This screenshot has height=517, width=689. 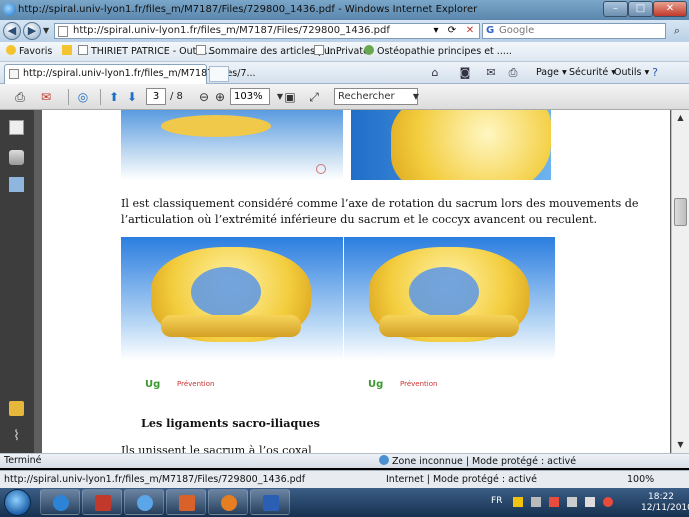 What do you see at coordinates (655, 72) in the screenshot?
I see `help-icon: ?` at bounding box center [655, 72].